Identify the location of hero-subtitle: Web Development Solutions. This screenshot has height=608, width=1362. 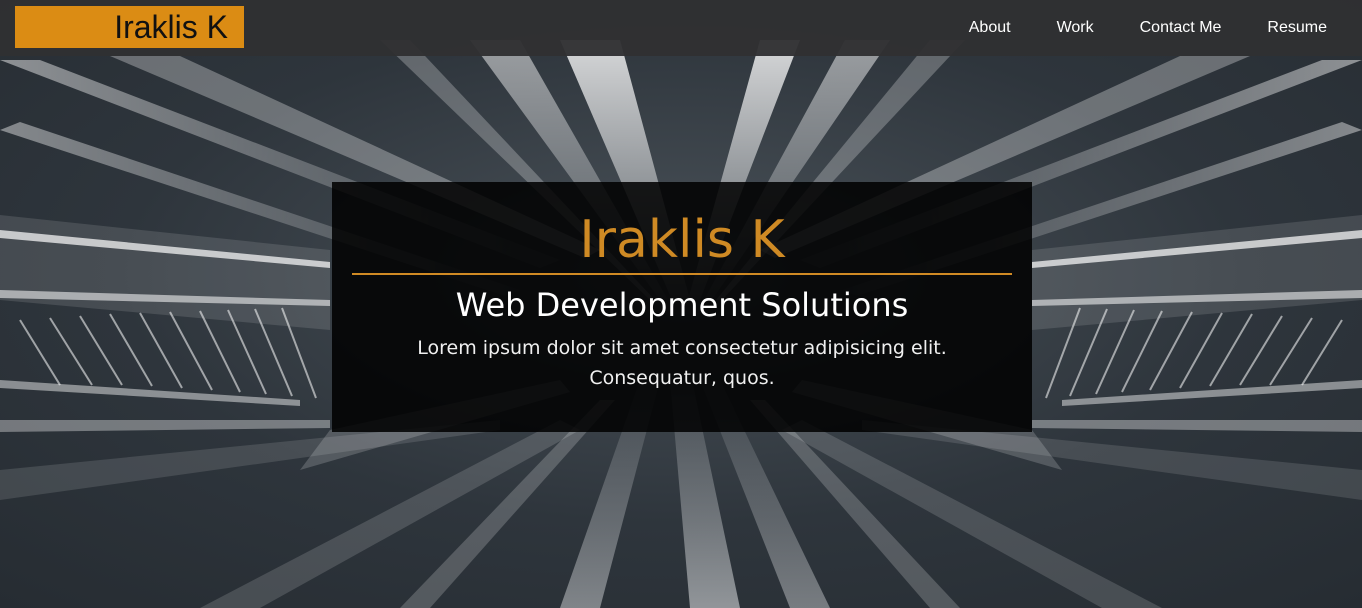
(682, 305).